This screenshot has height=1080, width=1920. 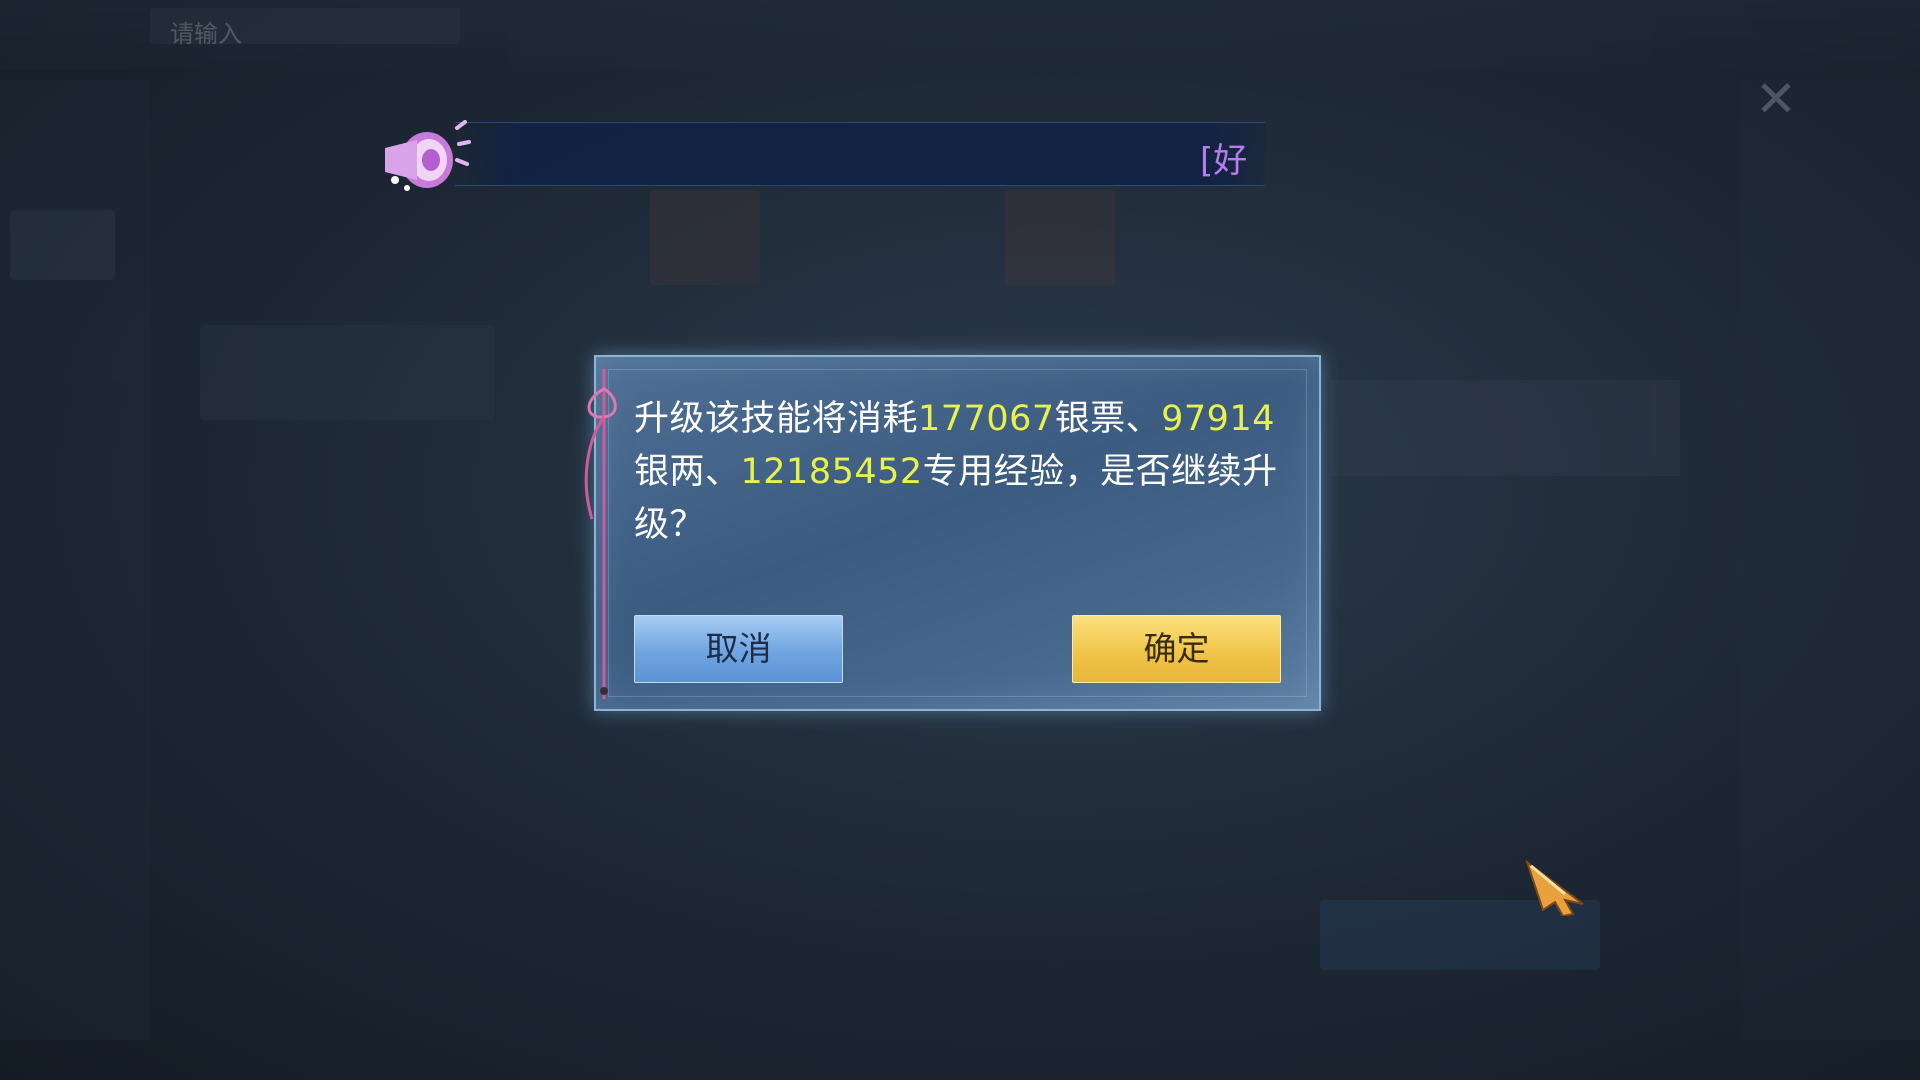 I want to click on background-panel, so click(x=347, y=372).